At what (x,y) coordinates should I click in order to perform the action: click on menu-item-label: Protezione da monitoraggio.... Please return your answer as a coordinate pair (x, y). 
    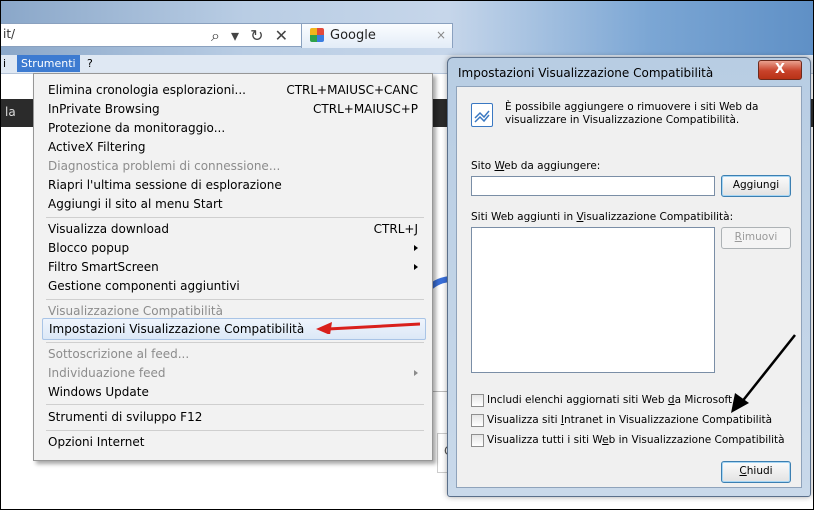
    Looking at the image, I should click on (137, 128).